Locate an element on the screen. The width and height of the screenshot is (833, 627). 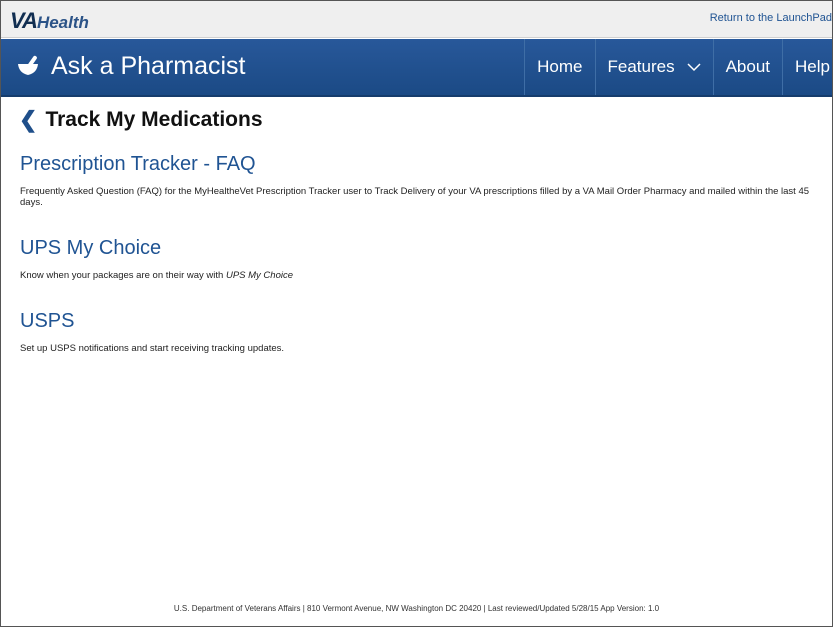
usps-link: USPS is located at coordinates (420, 321).